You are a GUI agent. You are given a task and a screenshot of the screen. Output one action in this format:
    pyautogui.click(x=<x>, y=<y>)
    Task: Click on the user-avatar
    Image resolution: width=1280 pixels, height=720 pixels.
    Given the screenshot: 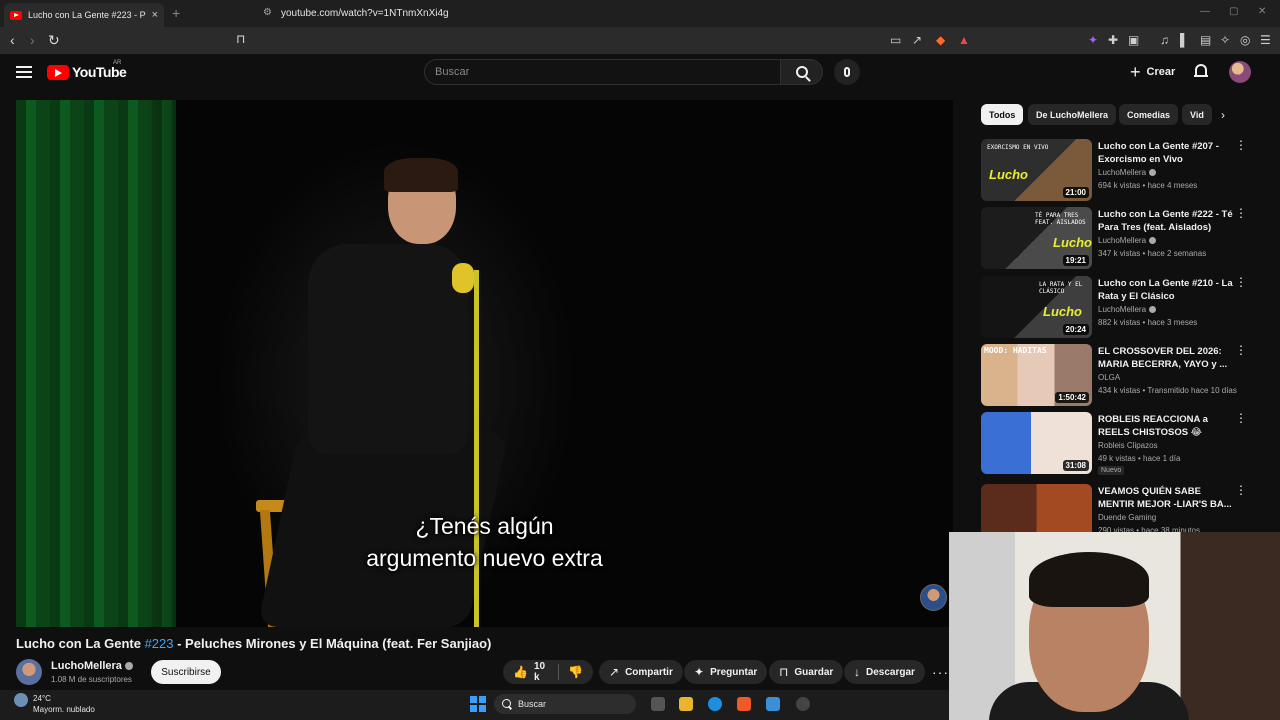 What is the action you would take?
    pyautogui.click(x=1240, y=72)
    